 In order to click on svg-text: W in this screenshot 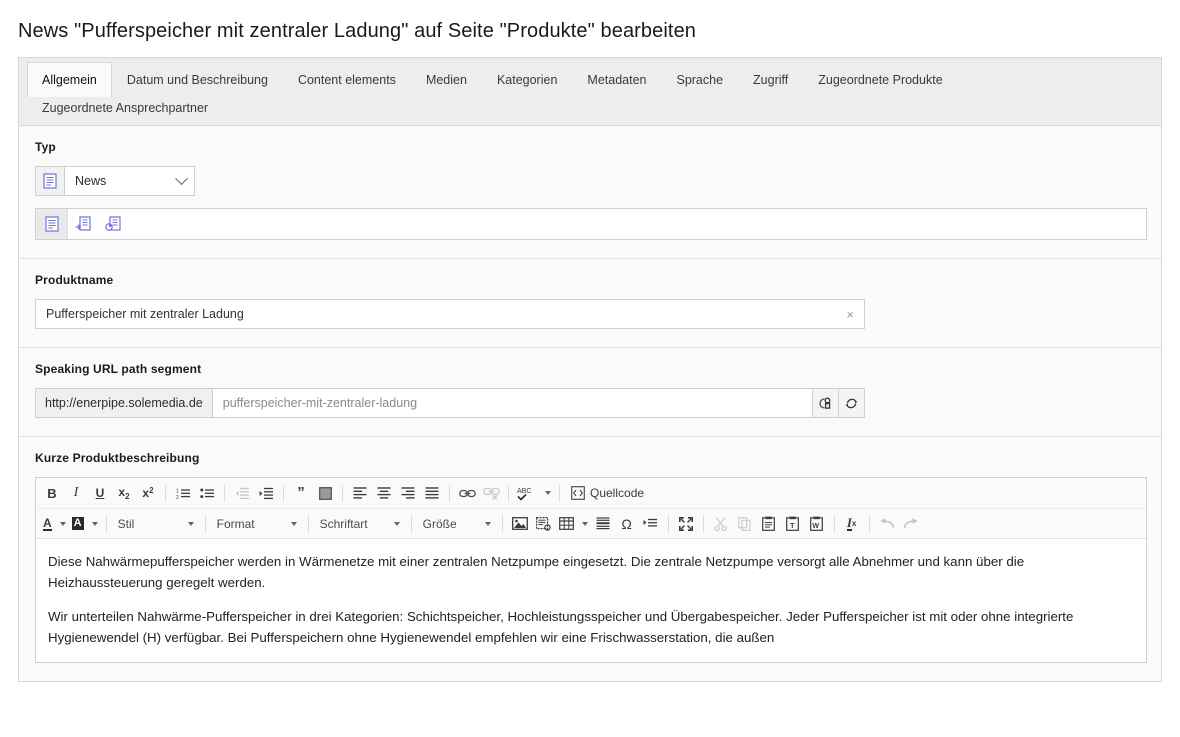, I will do `click(816, 526)`.